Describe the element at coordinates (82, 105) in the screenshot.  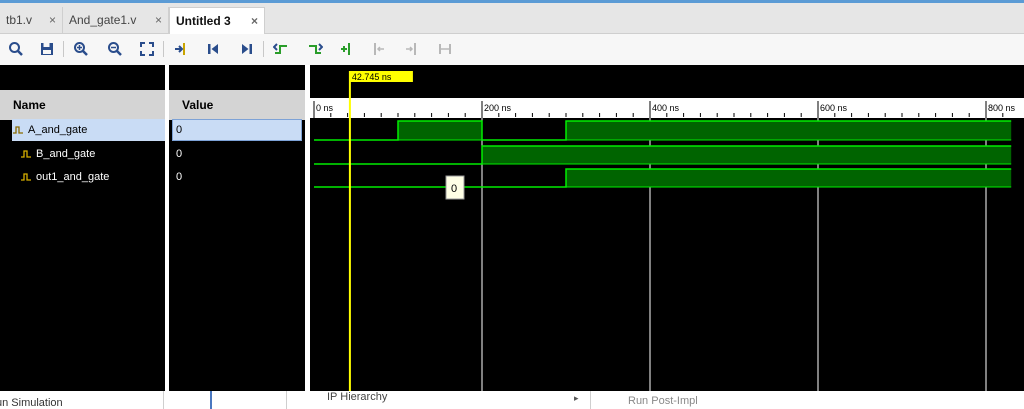
I see `name-column-header: Name` at that location.